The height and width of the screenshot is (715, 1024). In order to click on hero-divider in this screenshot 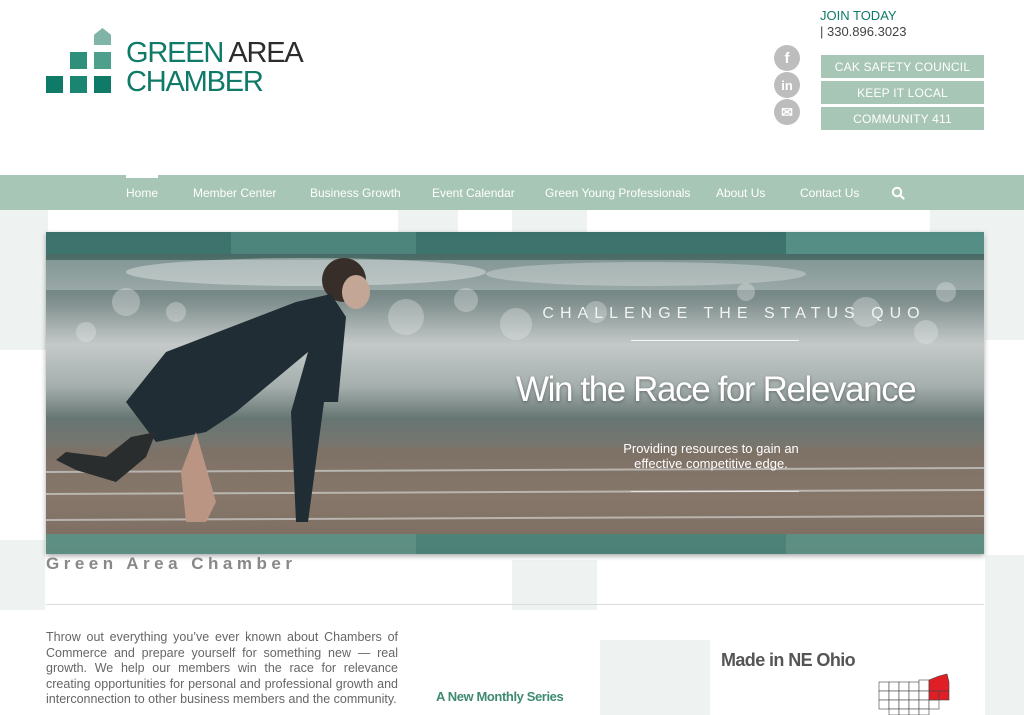, I will do `click(715, 340)`.